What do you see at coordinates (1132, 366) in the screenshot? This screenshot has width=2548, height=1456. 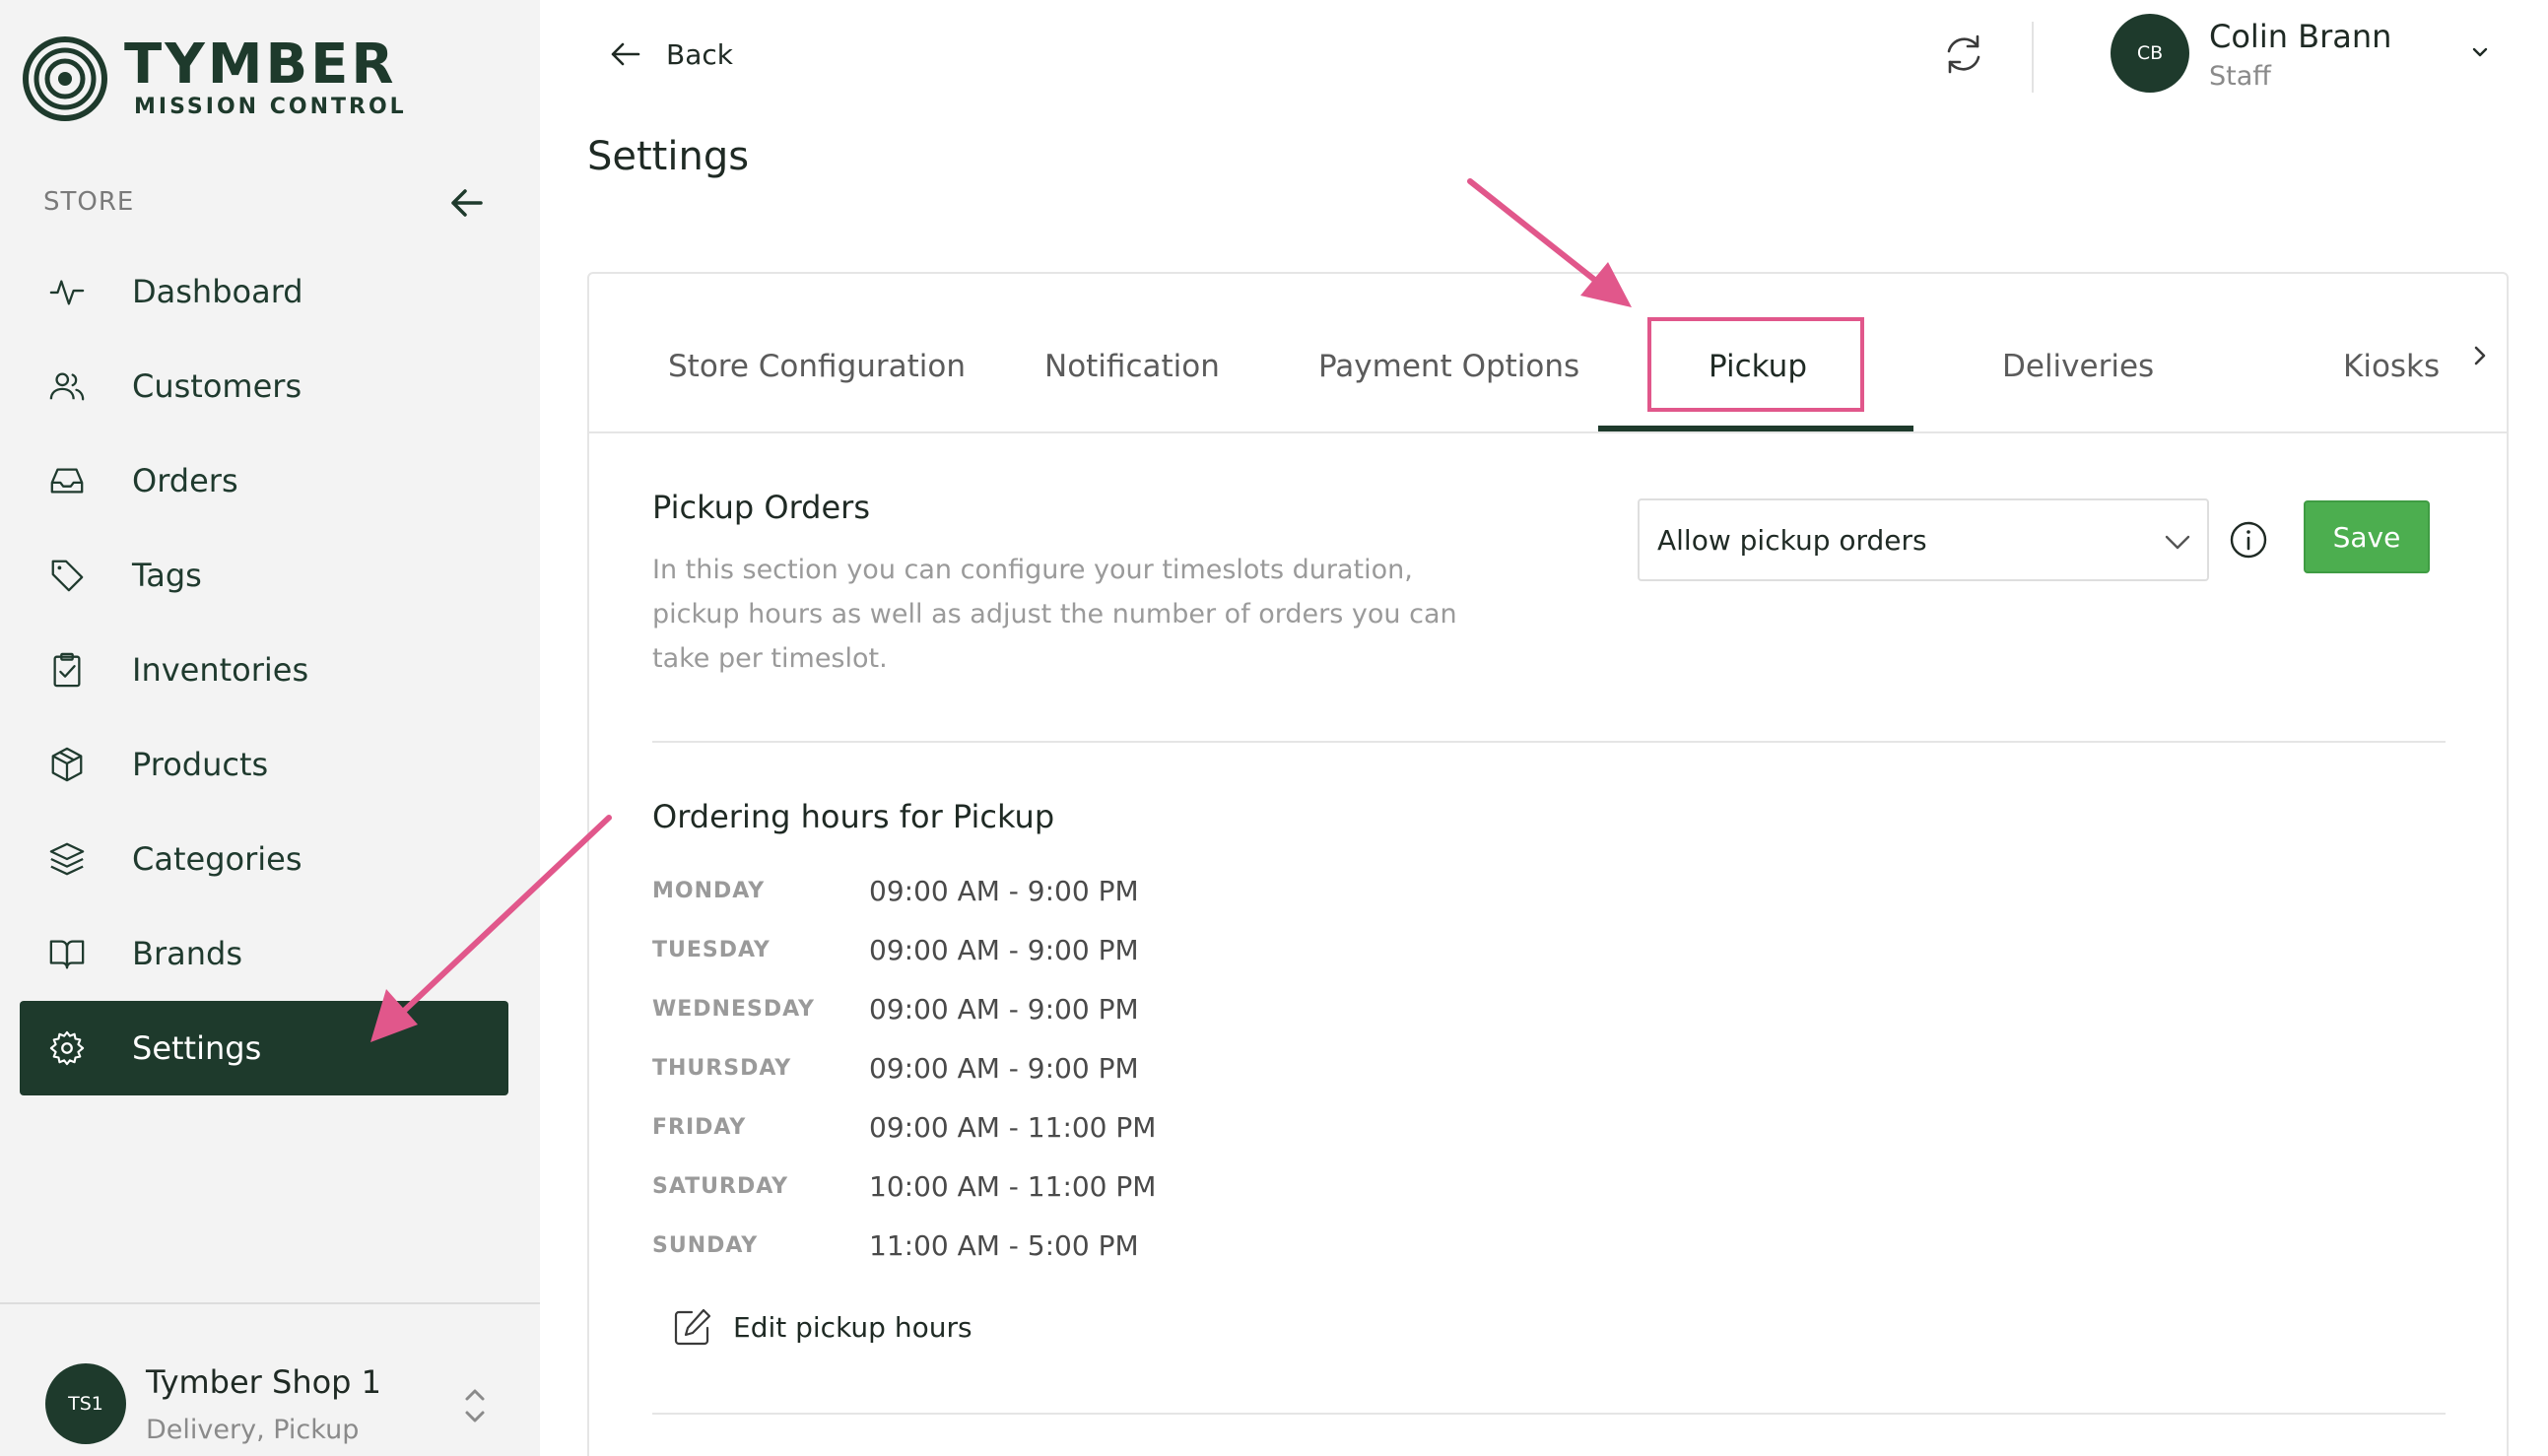 I see `tab-notification: Notification` at bounding box center [1132, 366].